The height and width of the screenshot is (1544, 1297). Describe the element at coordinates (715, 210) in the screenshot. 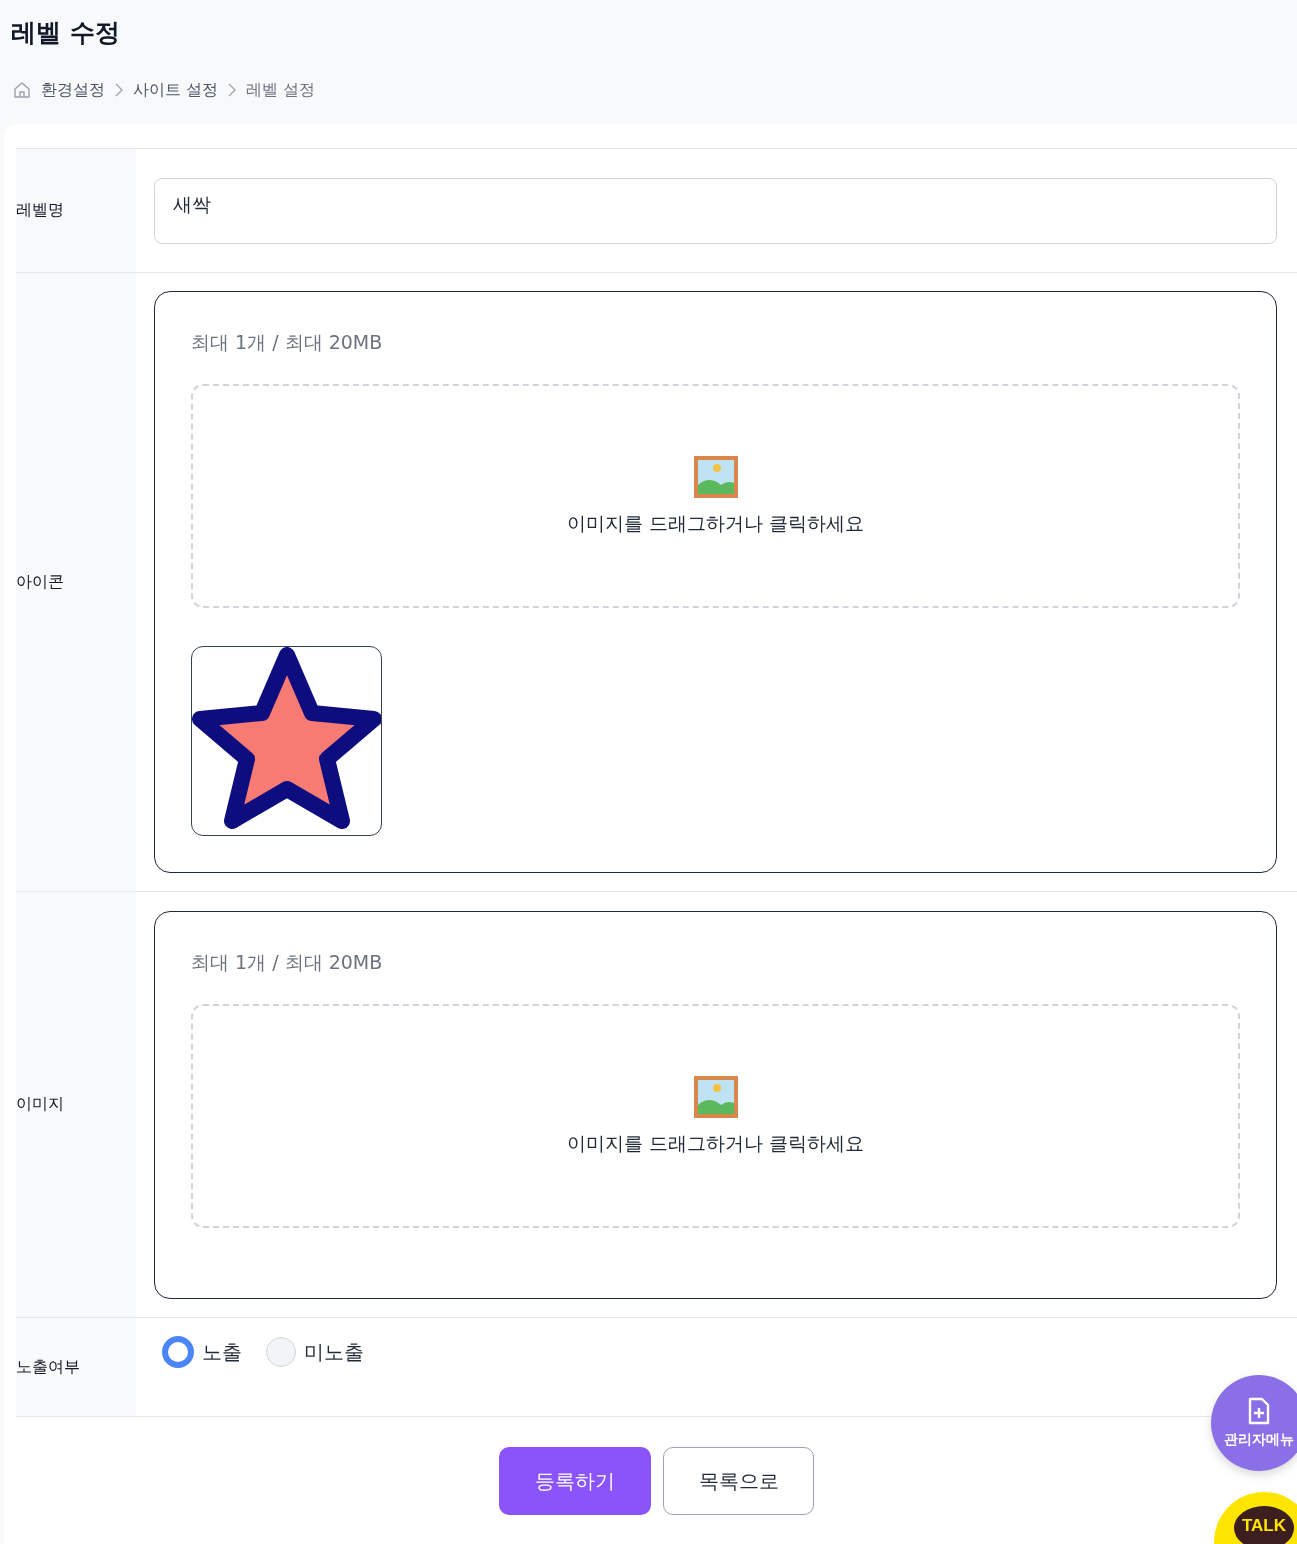

I see `level-name-field: 새싹` at that location.